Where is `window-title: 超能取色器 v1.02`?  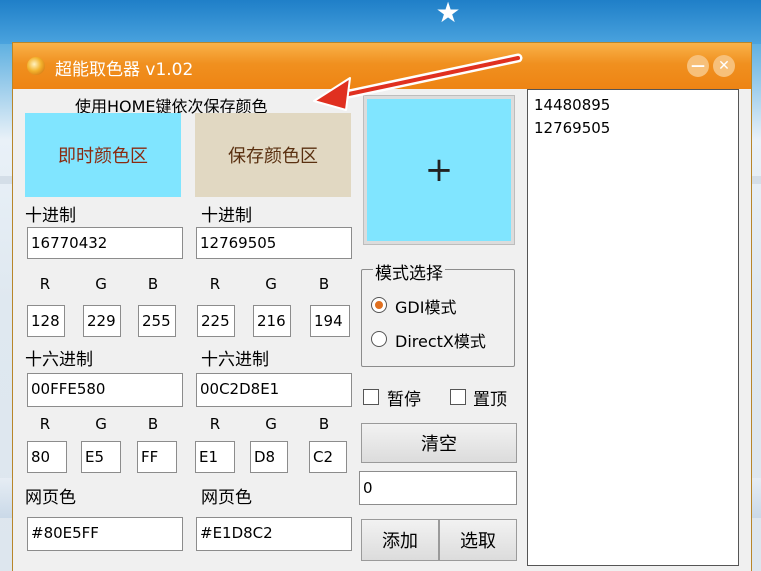
window-title: 超能取色器 v1.02 is located at coordinates (124, 70).